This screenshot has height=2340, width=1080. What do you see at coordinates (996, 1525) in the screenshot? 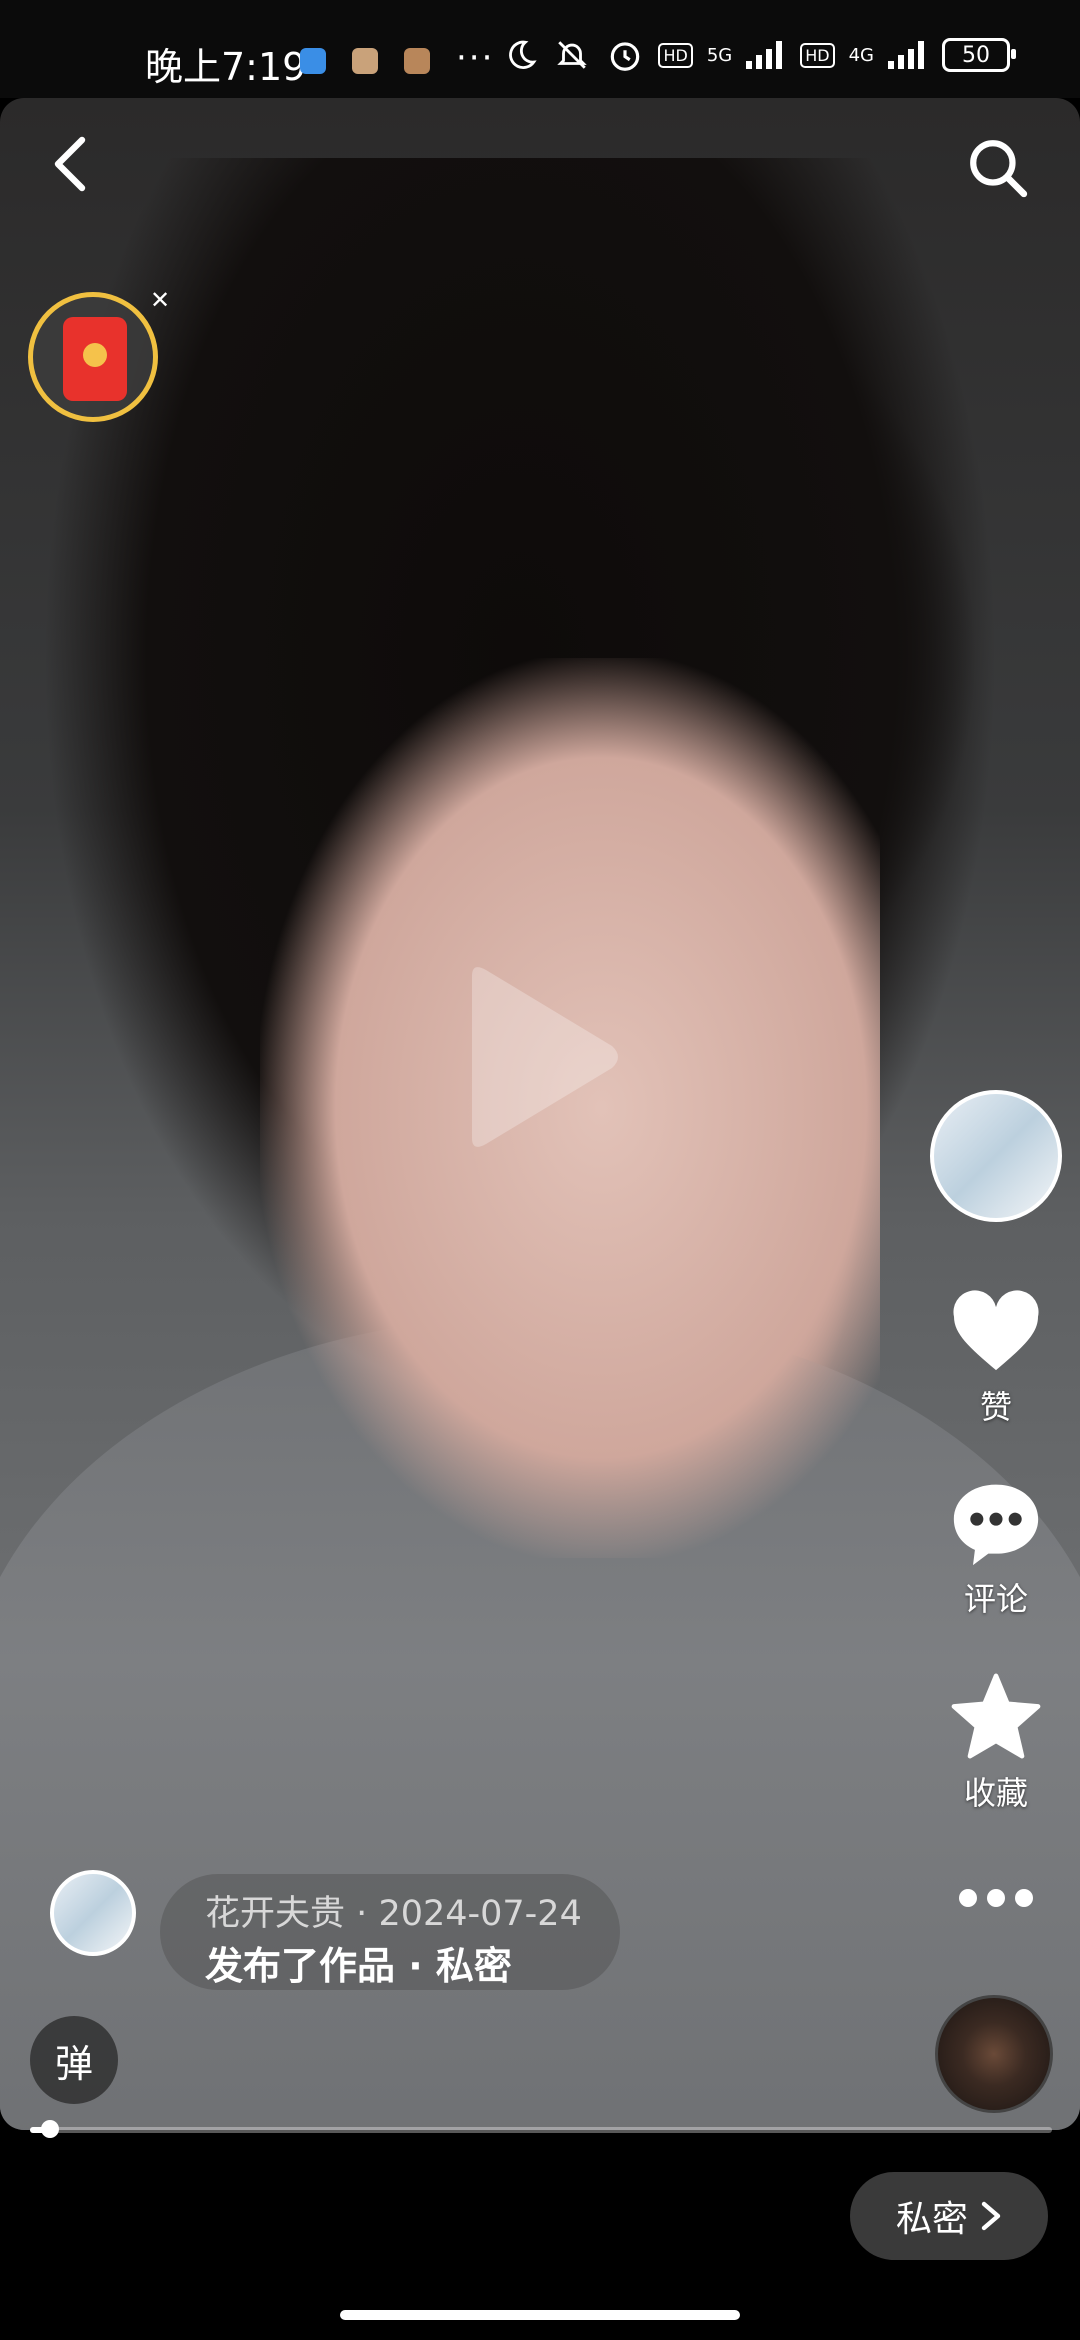
I see `comment-bubble-icon` at bounding box center [996, 1525].